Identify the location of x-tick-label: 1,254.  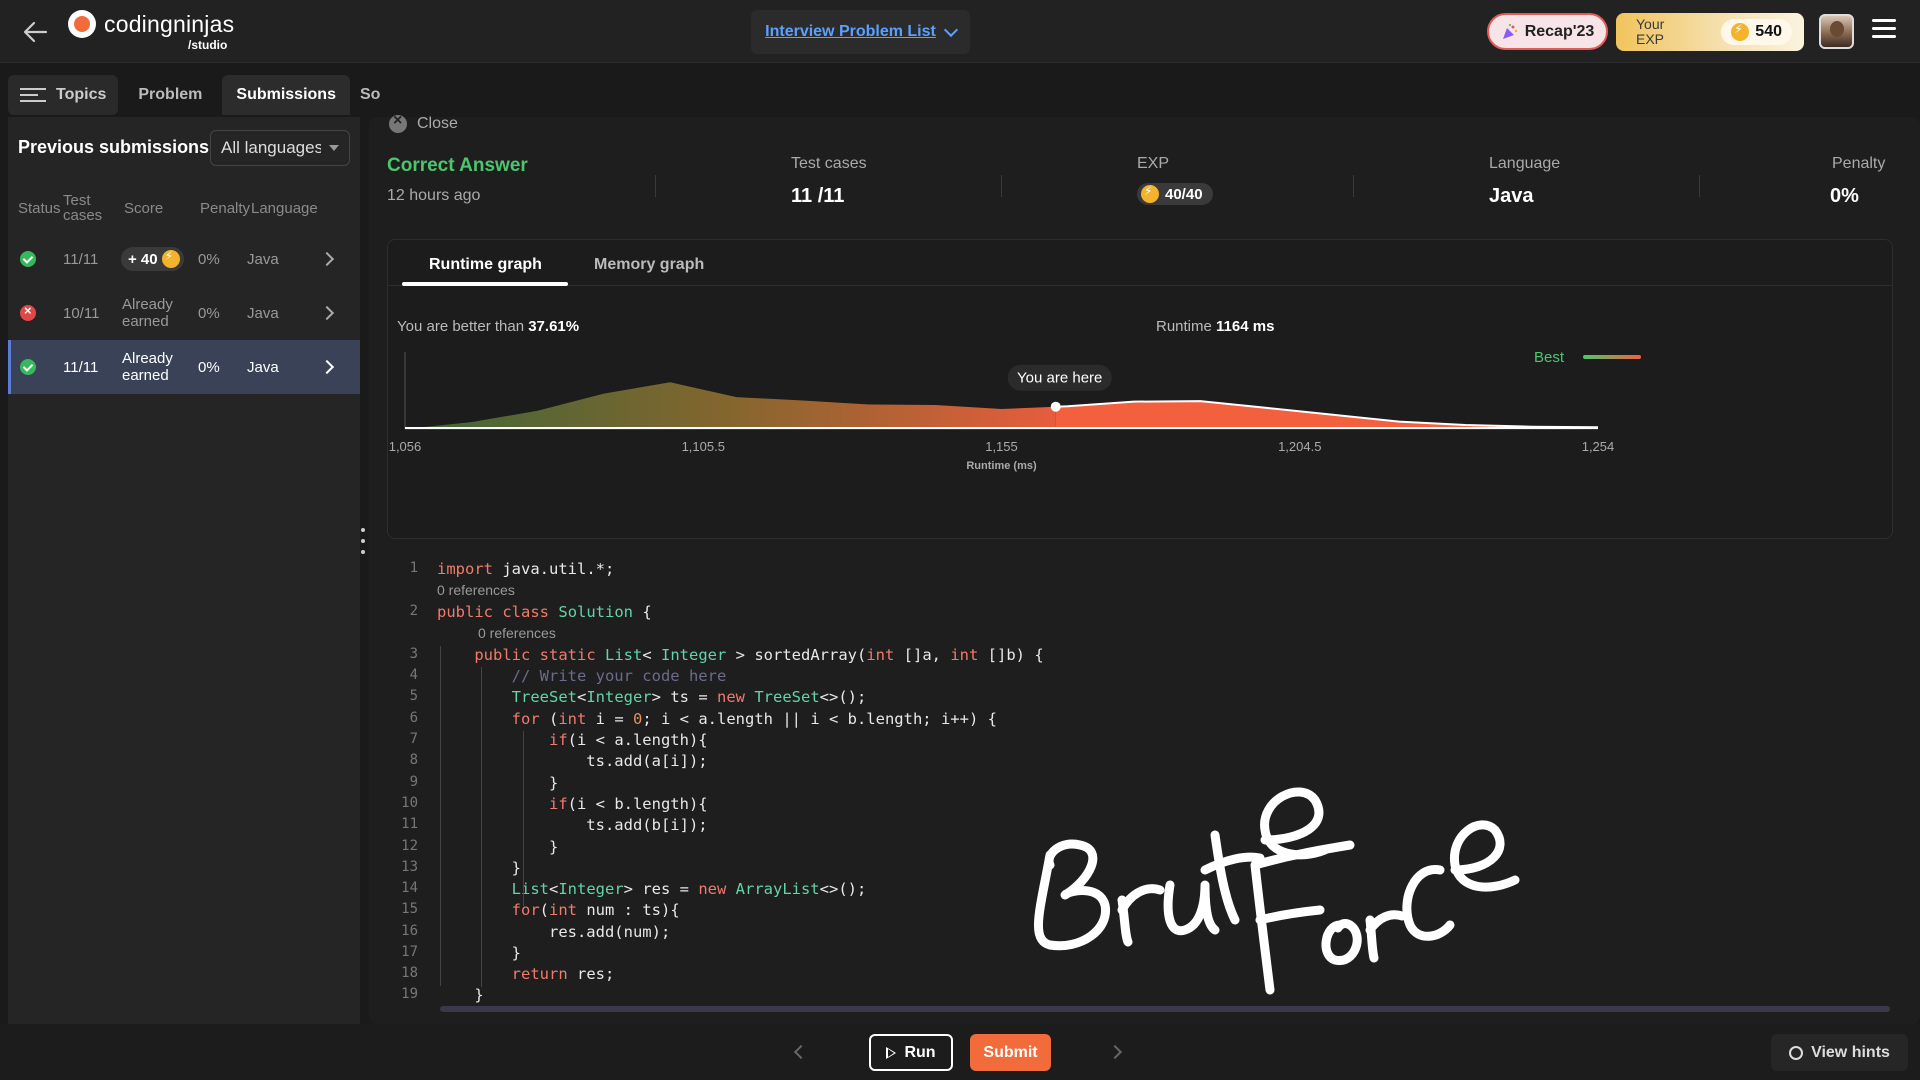
(1598, 446).